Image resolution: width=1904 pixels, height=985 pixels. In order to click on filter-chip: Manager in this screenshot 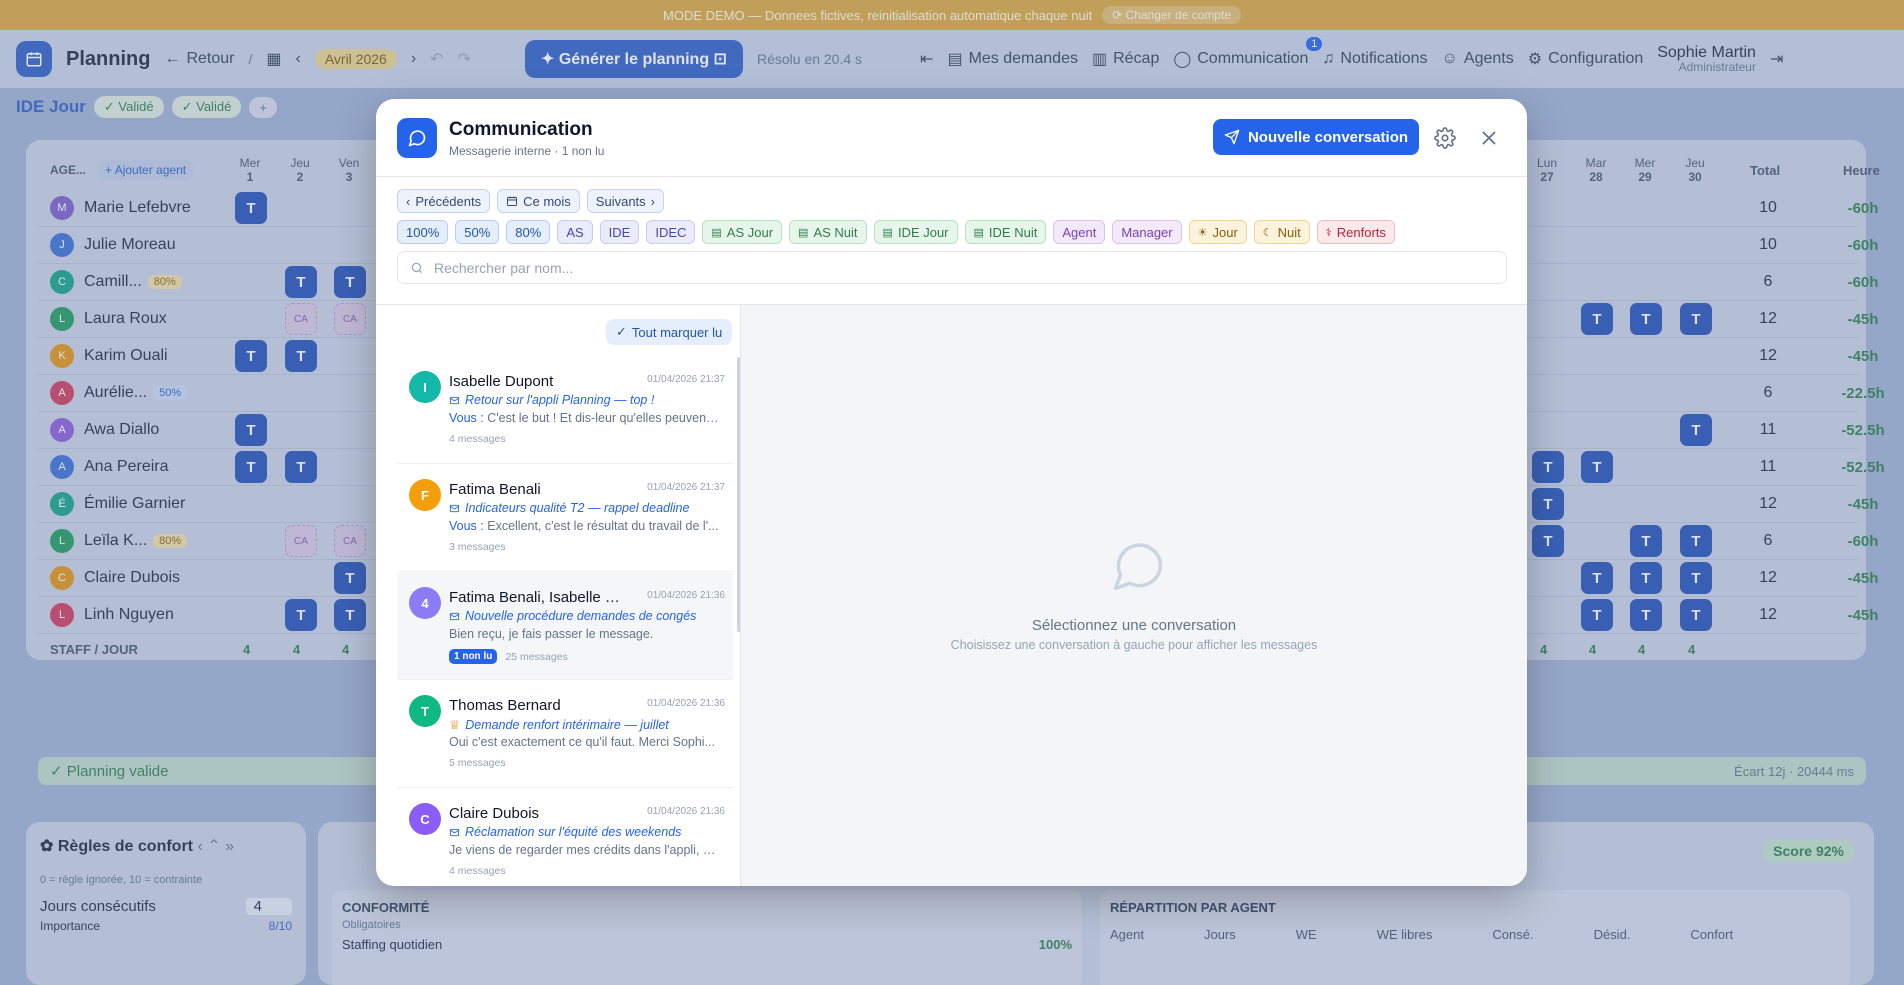, I will do `click(1147, 232)`.